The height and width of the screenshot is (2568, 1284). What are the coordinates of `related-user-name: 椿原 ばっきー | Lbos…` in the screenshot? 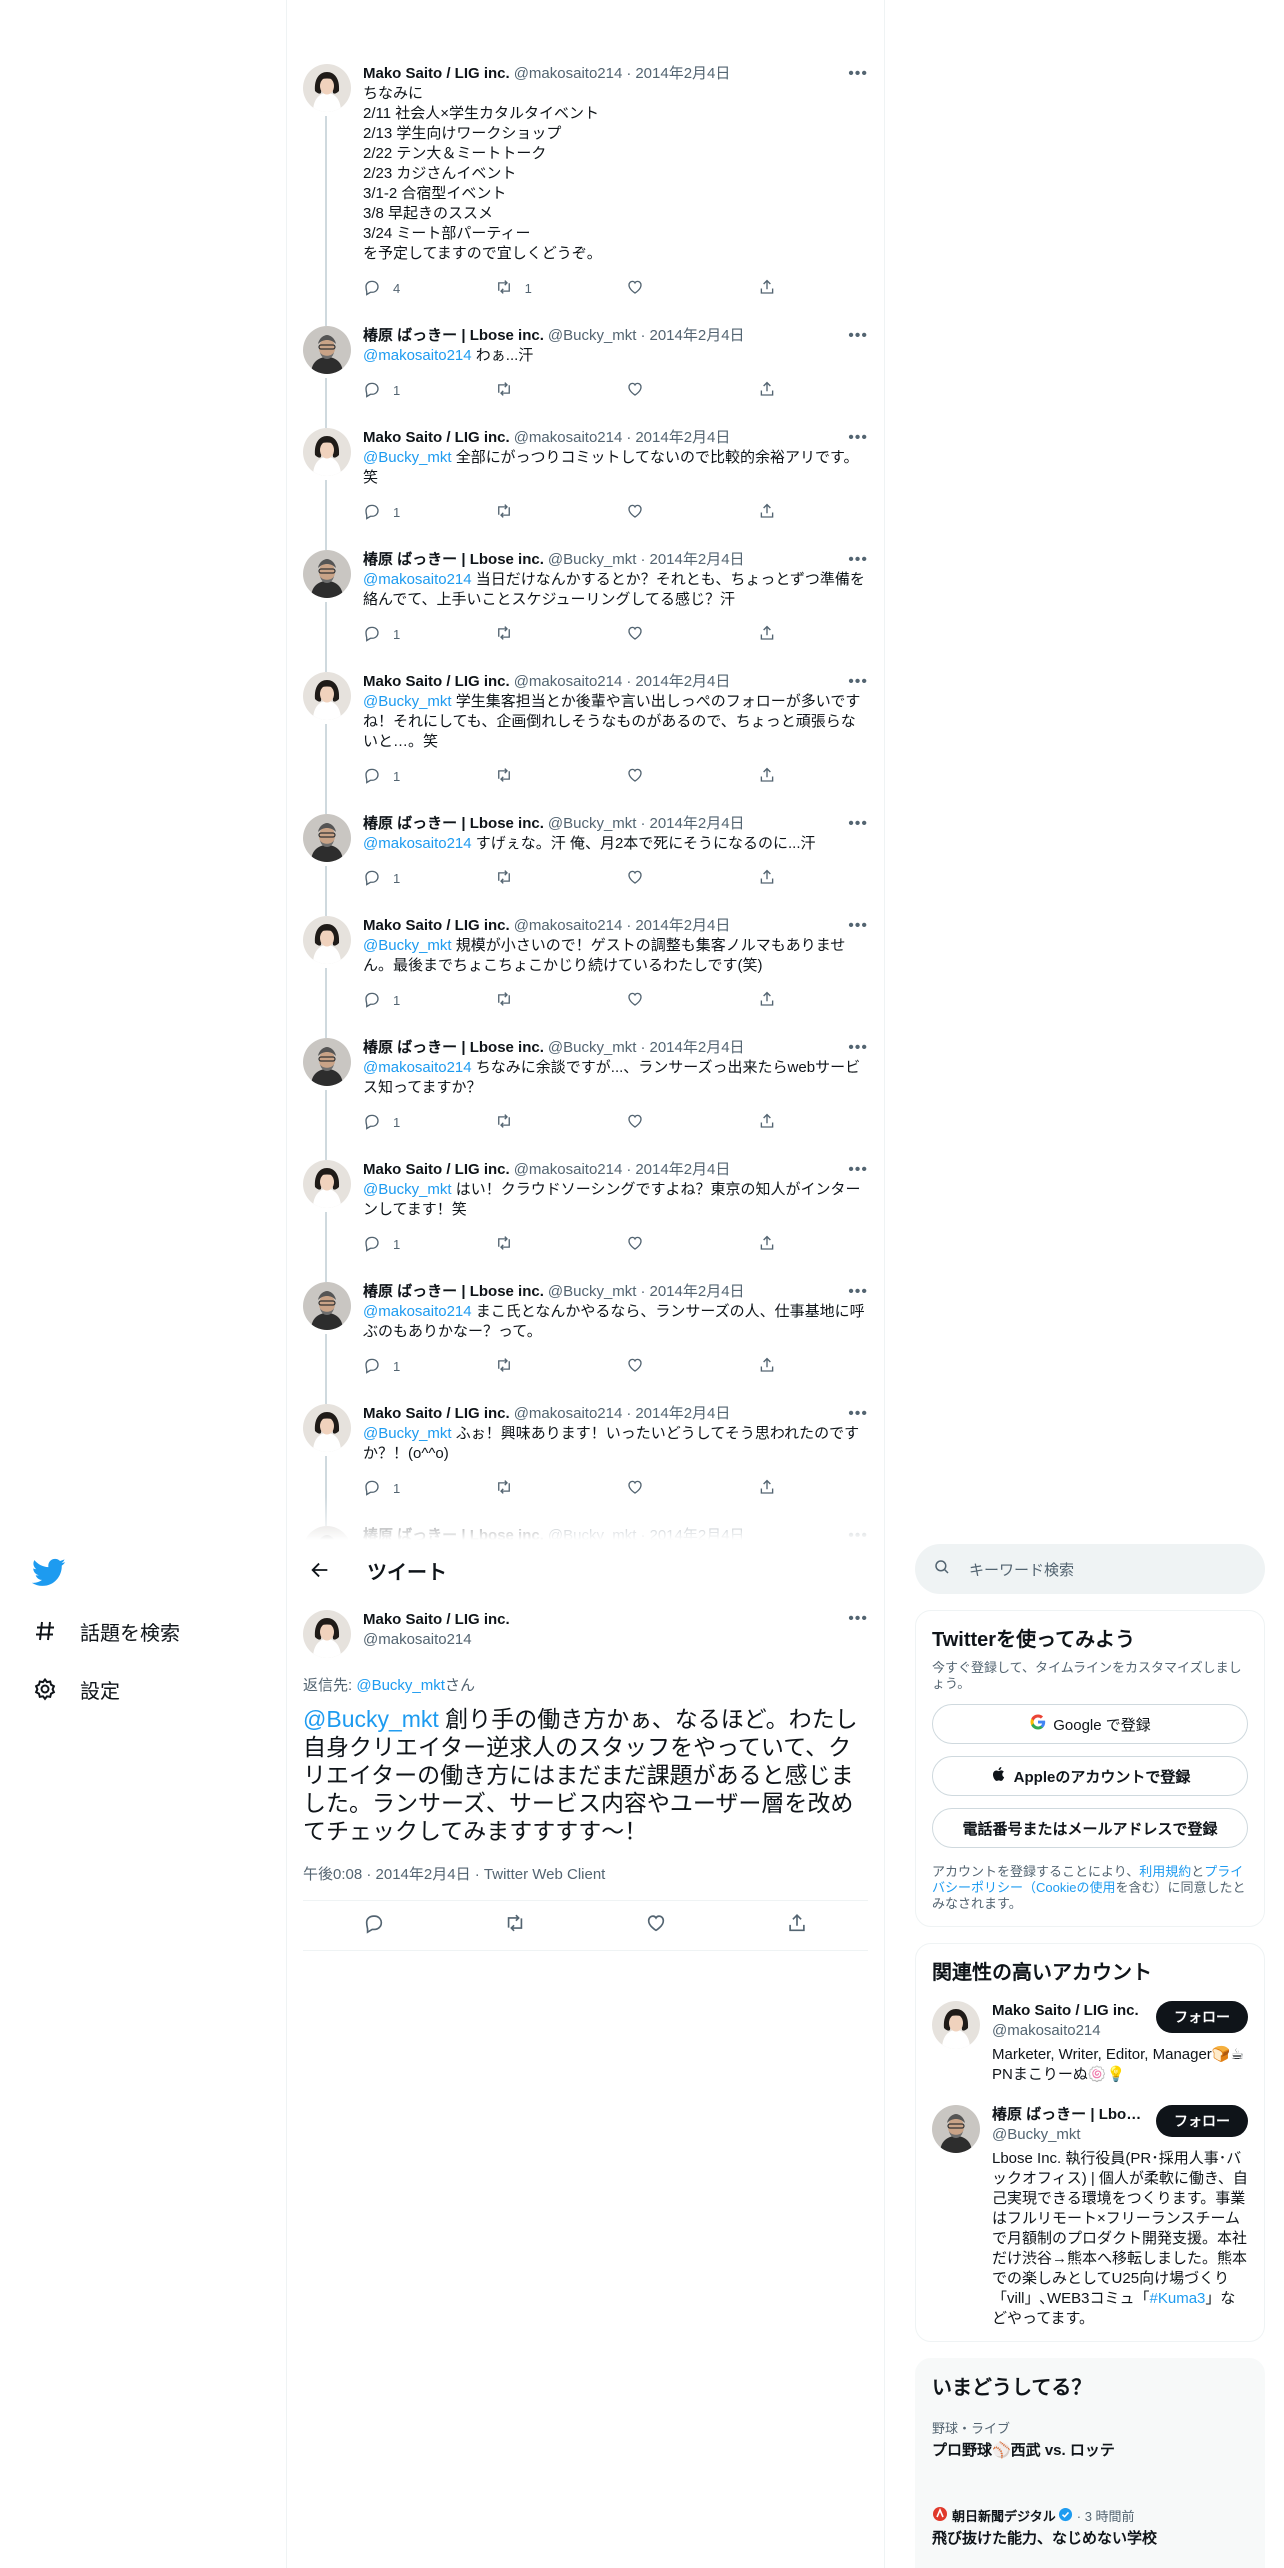 It's located at (1070, 2115).